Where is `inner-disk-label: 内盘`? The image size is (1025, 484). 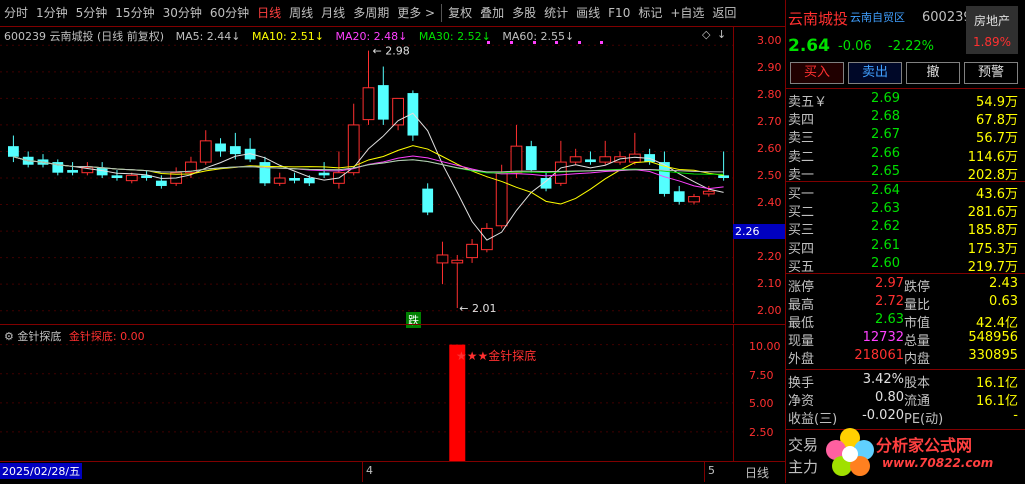 inner-disk-label: 内盘 is located at coordinates (917, 359).